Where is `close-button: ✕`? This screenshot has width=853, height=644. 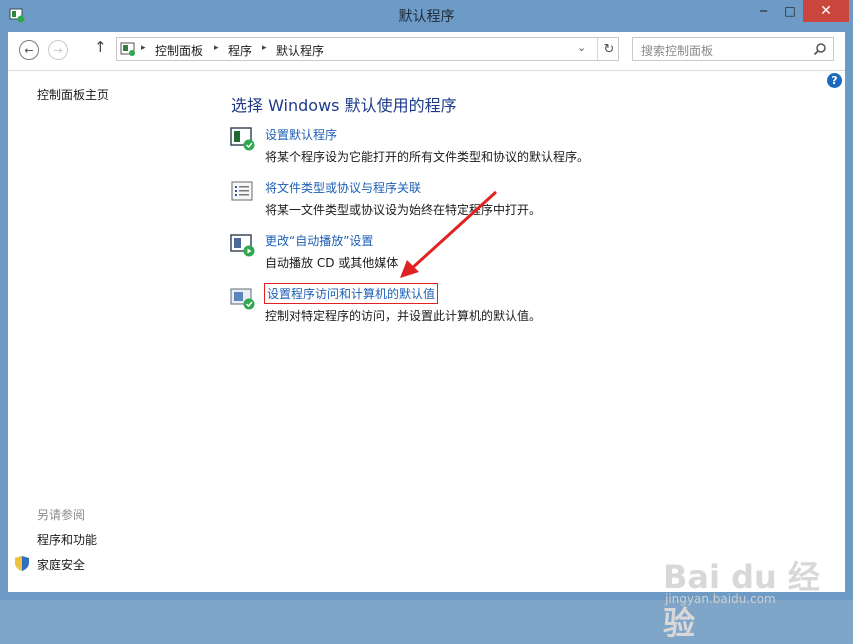 close-button: ✕ is located at coordinates (826, 11).